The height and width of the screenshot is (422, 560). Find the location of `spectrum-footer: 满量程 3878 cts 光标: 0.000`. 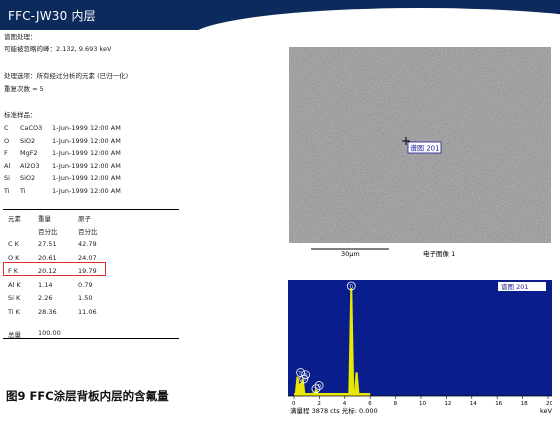

spectrum-footer: 满量程 3878 cts 光标: 0.000 is located at coordinates (334, 410).